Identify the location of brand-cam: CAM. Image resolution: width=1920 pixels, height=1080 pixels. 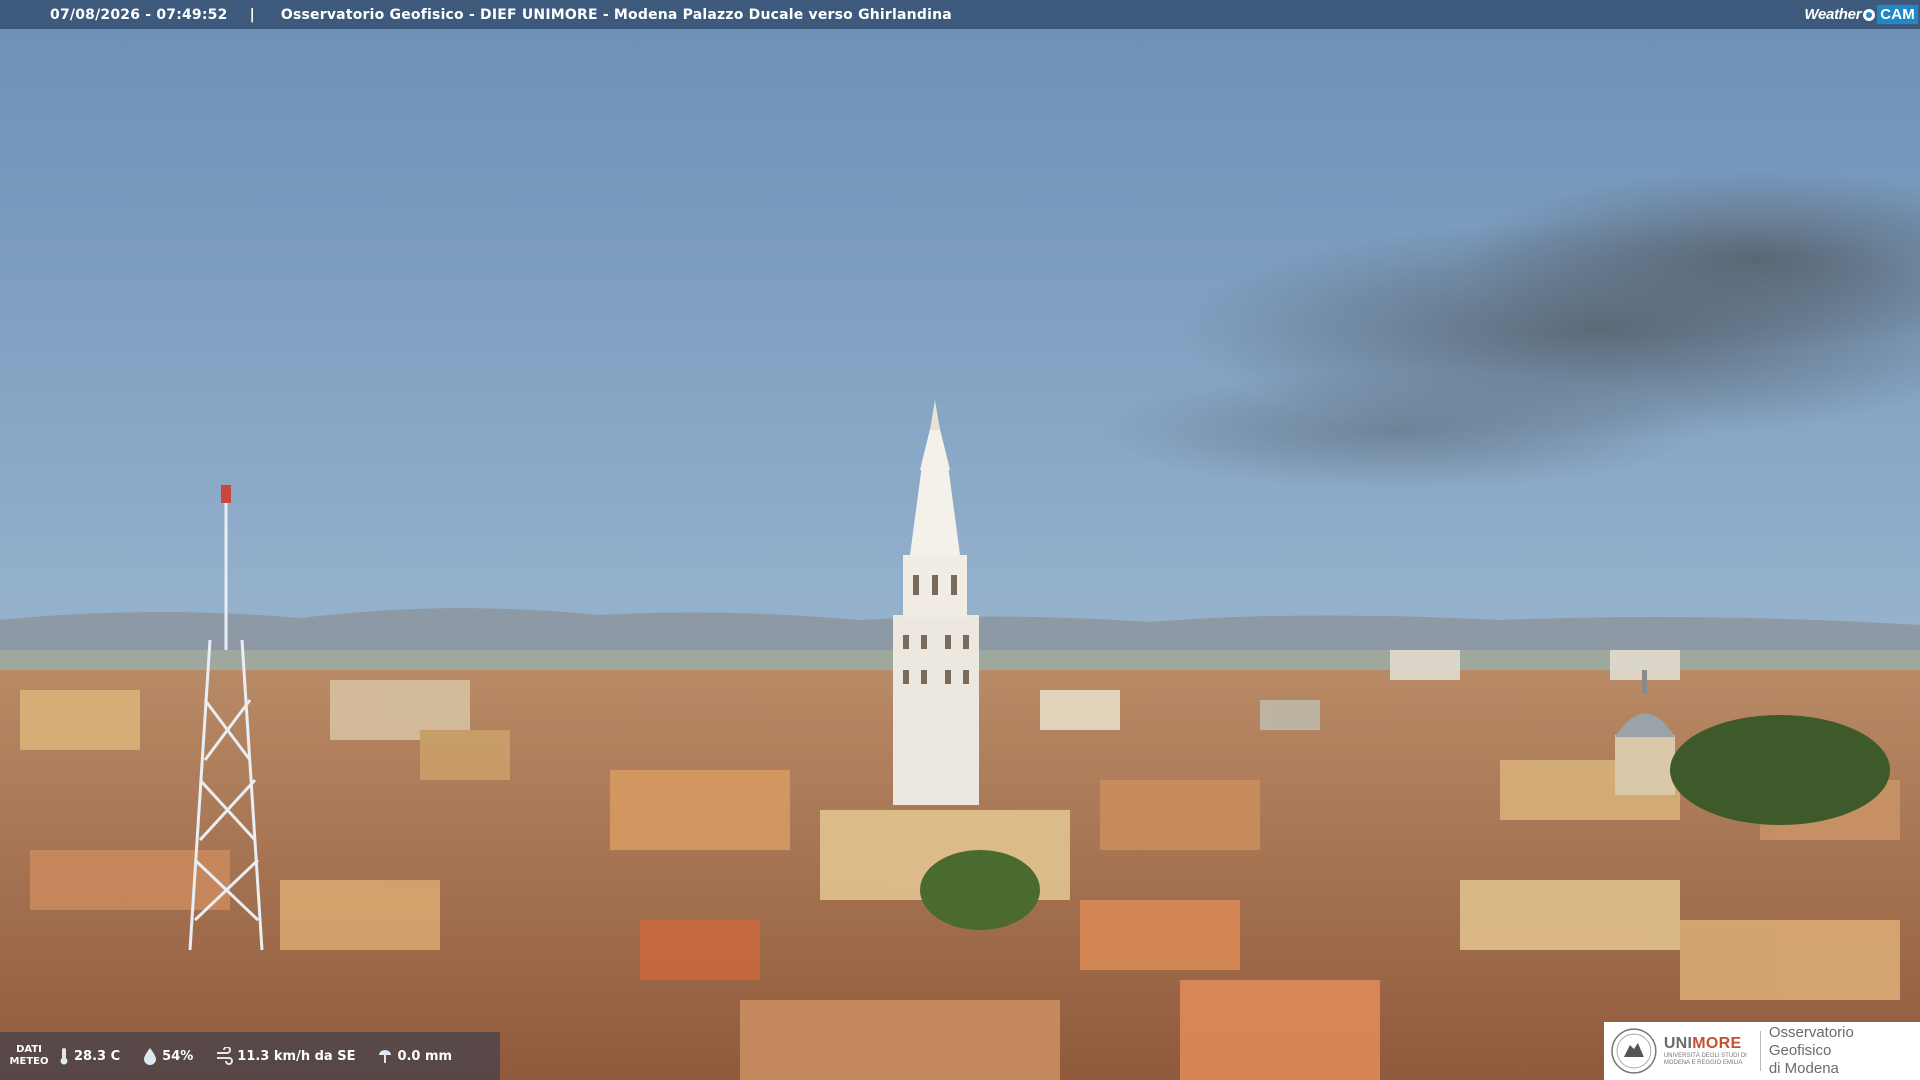
(1897, 14).